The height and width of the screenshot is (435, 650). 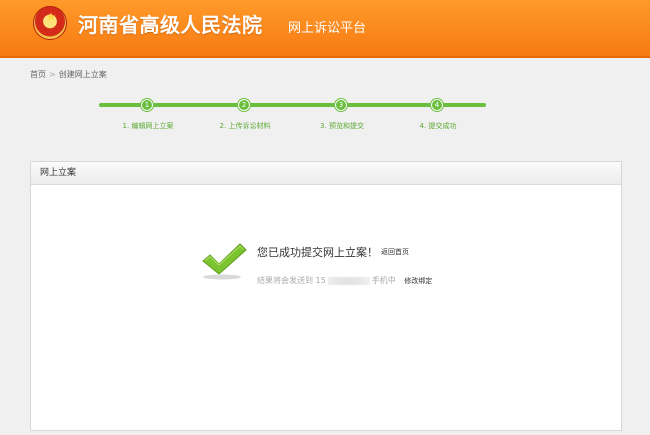 I want to click on result-prefix: 结果将会发送到, so click(x=285, y=280).